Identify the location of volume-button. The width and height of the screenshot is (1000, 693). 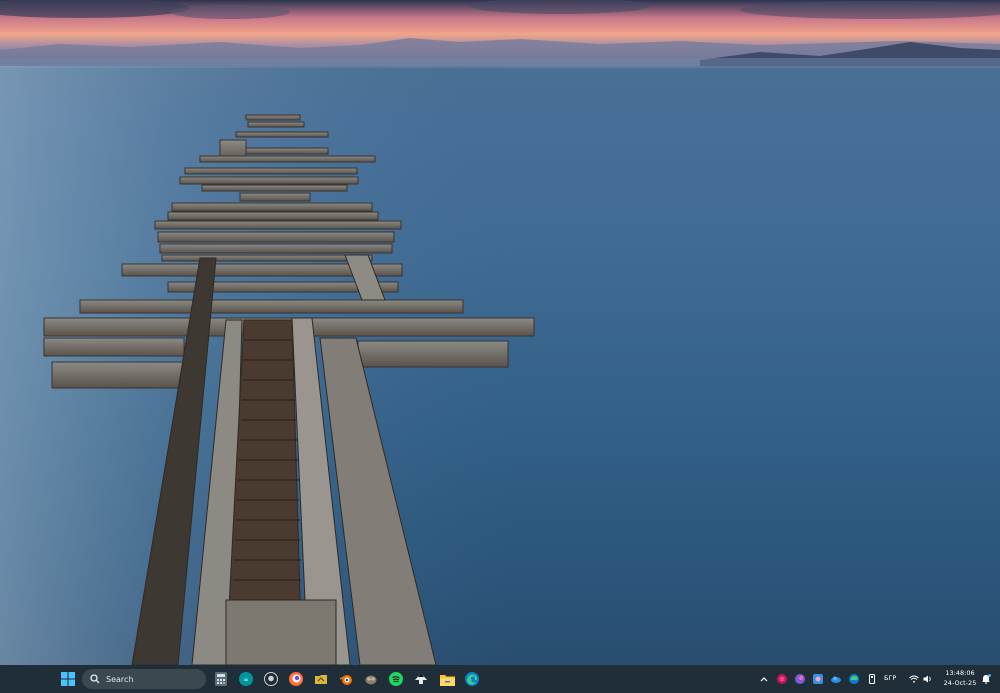
(928, 679).